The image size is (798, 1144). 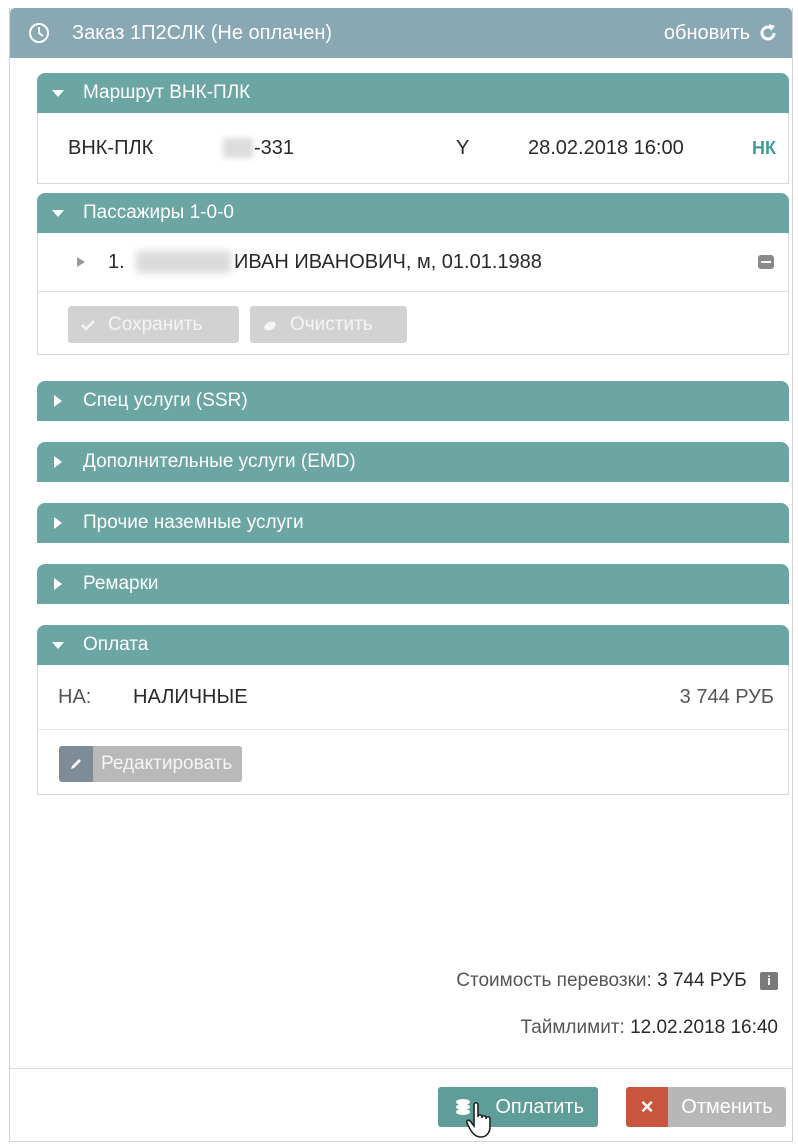 I want to click on route-section-body: ВНК-ПЛК -331 Y 28.02.2018 16:00 НК, so click(x=413, y=148).